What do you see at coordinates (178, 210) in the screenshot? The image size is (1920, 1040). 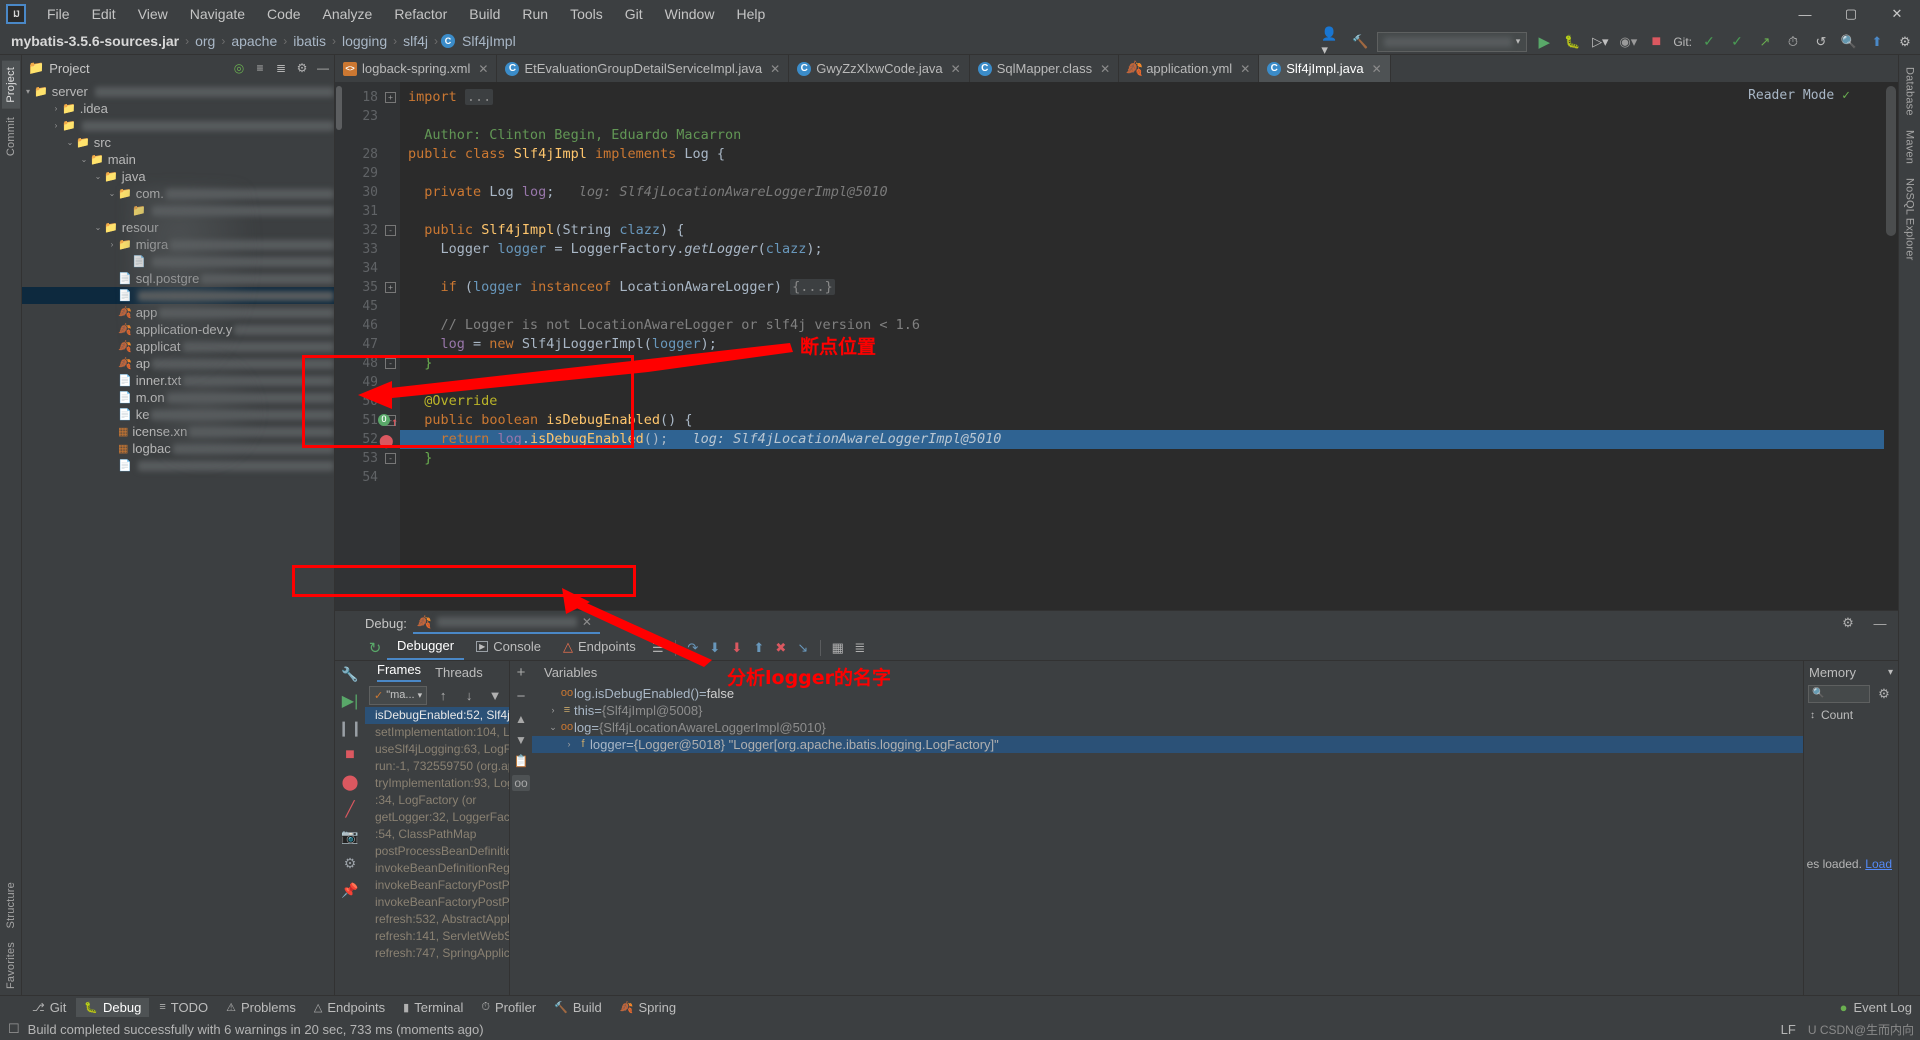 I see `tree-node: 📁` at bounding box center [178, 210].